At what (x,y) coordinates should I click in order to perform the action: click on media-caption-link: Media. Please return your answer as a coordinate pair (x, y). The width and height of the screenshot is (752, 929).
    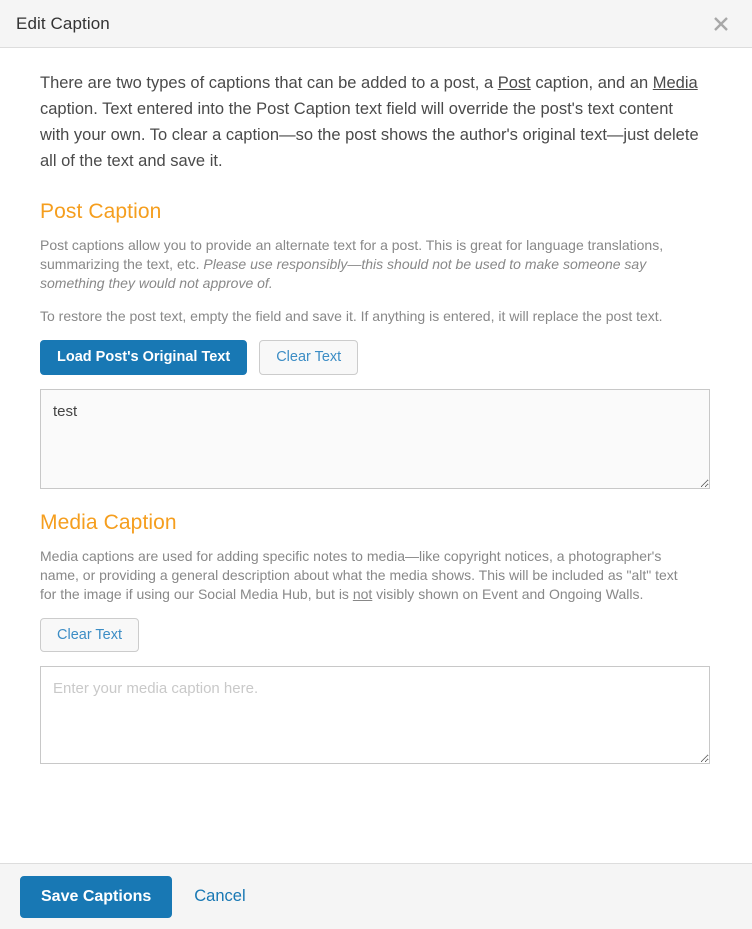
    Looking at the image, I should click on (675, 83).